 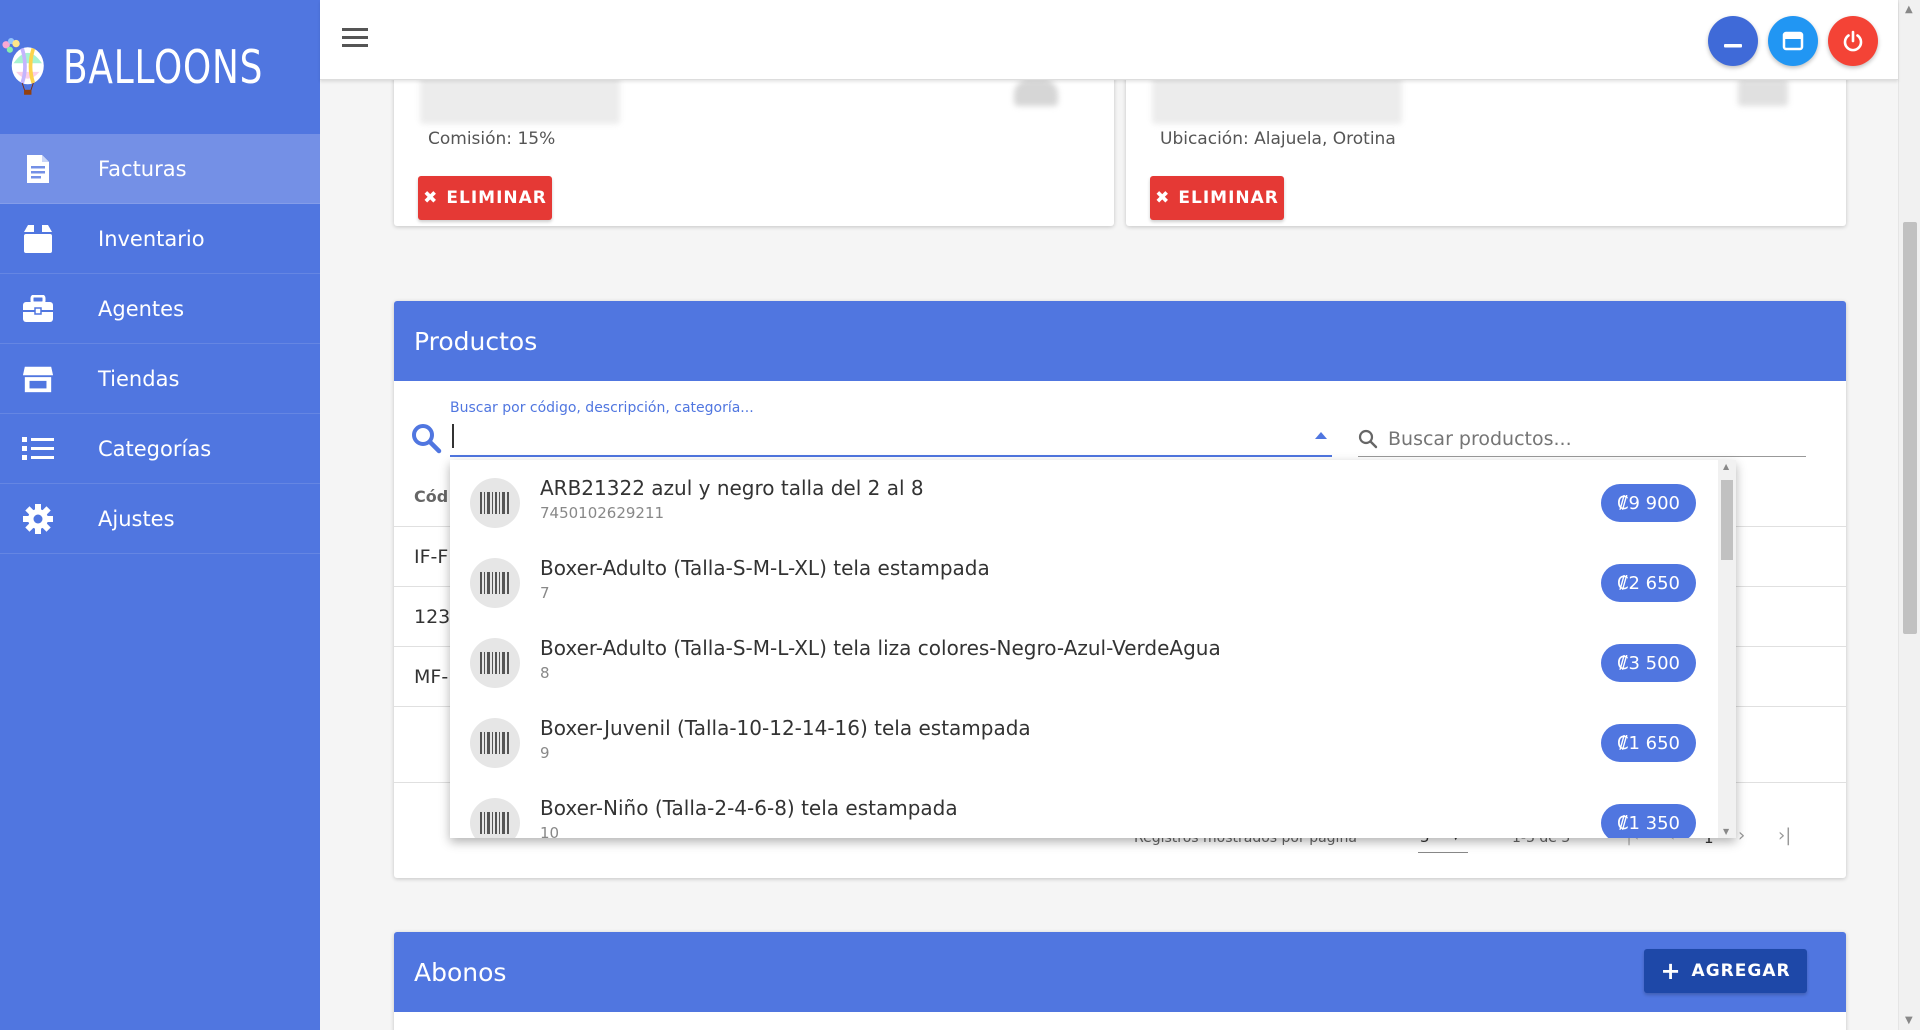 What do you see at coordinates (890, 436) in the screenshot?
I see `product-search-input` at bounding box center [890, 436].